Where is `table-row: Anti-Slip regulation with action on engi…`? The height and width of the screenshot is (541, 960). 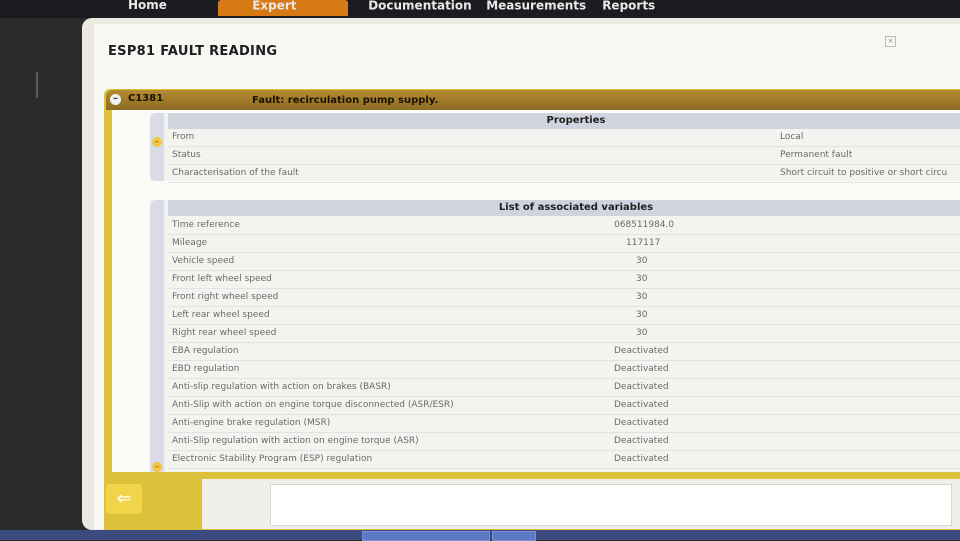 table-row: Anti-Slip regulation with action on engi… is located at coordinates (564, 442).